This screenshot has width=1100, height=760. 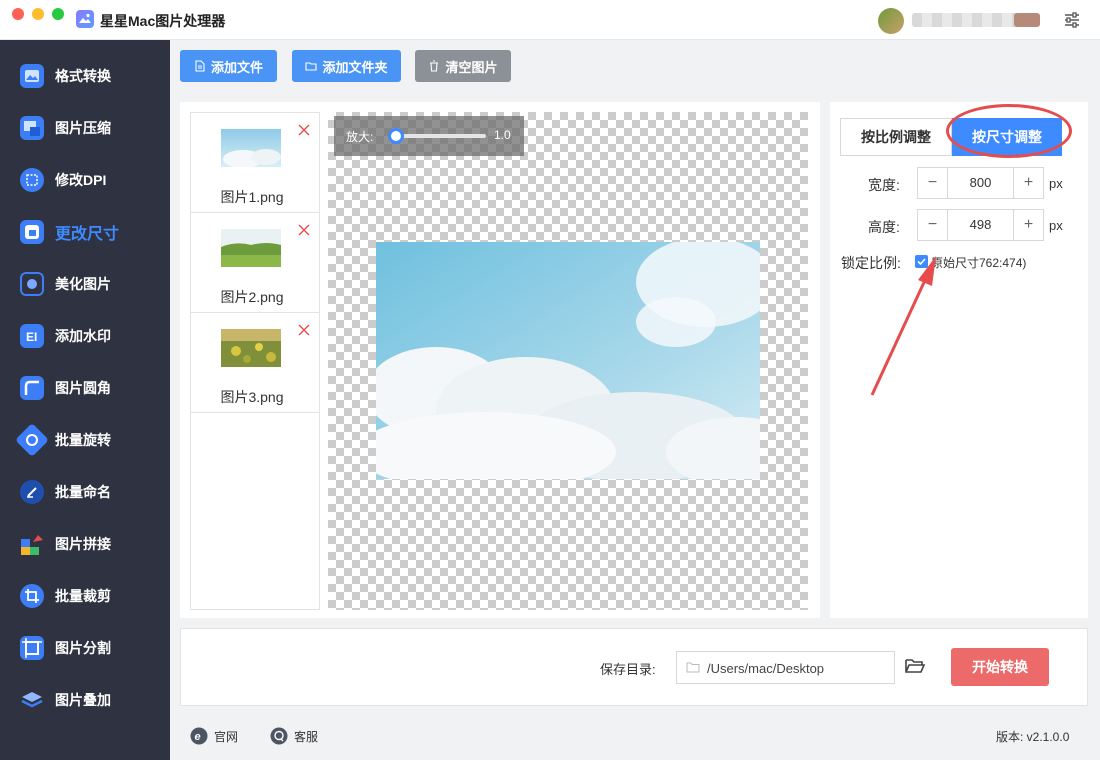 I want to click on sidebar-item-overlay: 图片叠加, so click(x=85, y=700).